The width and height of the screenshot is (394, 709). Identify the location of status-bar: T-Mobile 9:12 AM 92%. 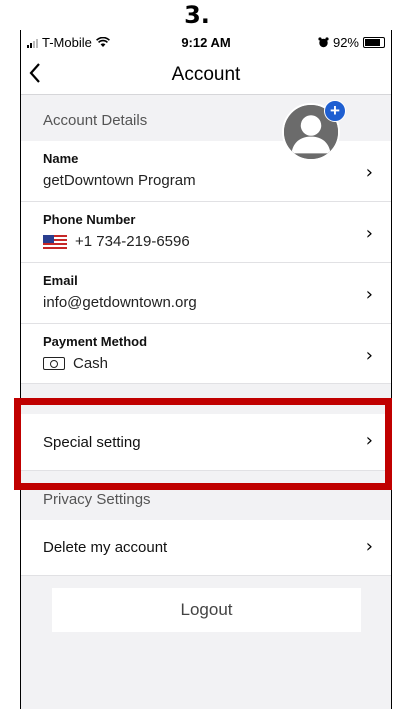
(206, 43).